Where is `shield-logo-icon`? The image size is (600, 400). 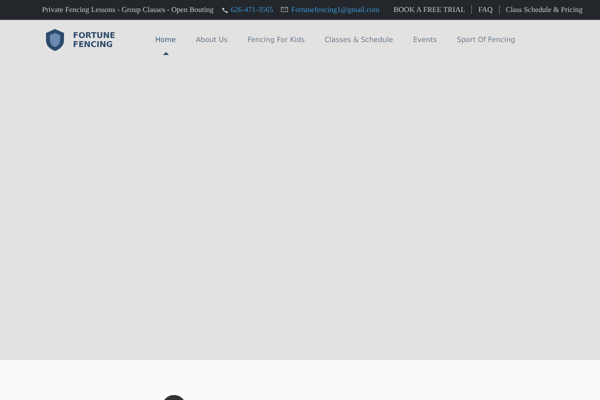
shield-logo-icon is located at coordinates (55, 40).